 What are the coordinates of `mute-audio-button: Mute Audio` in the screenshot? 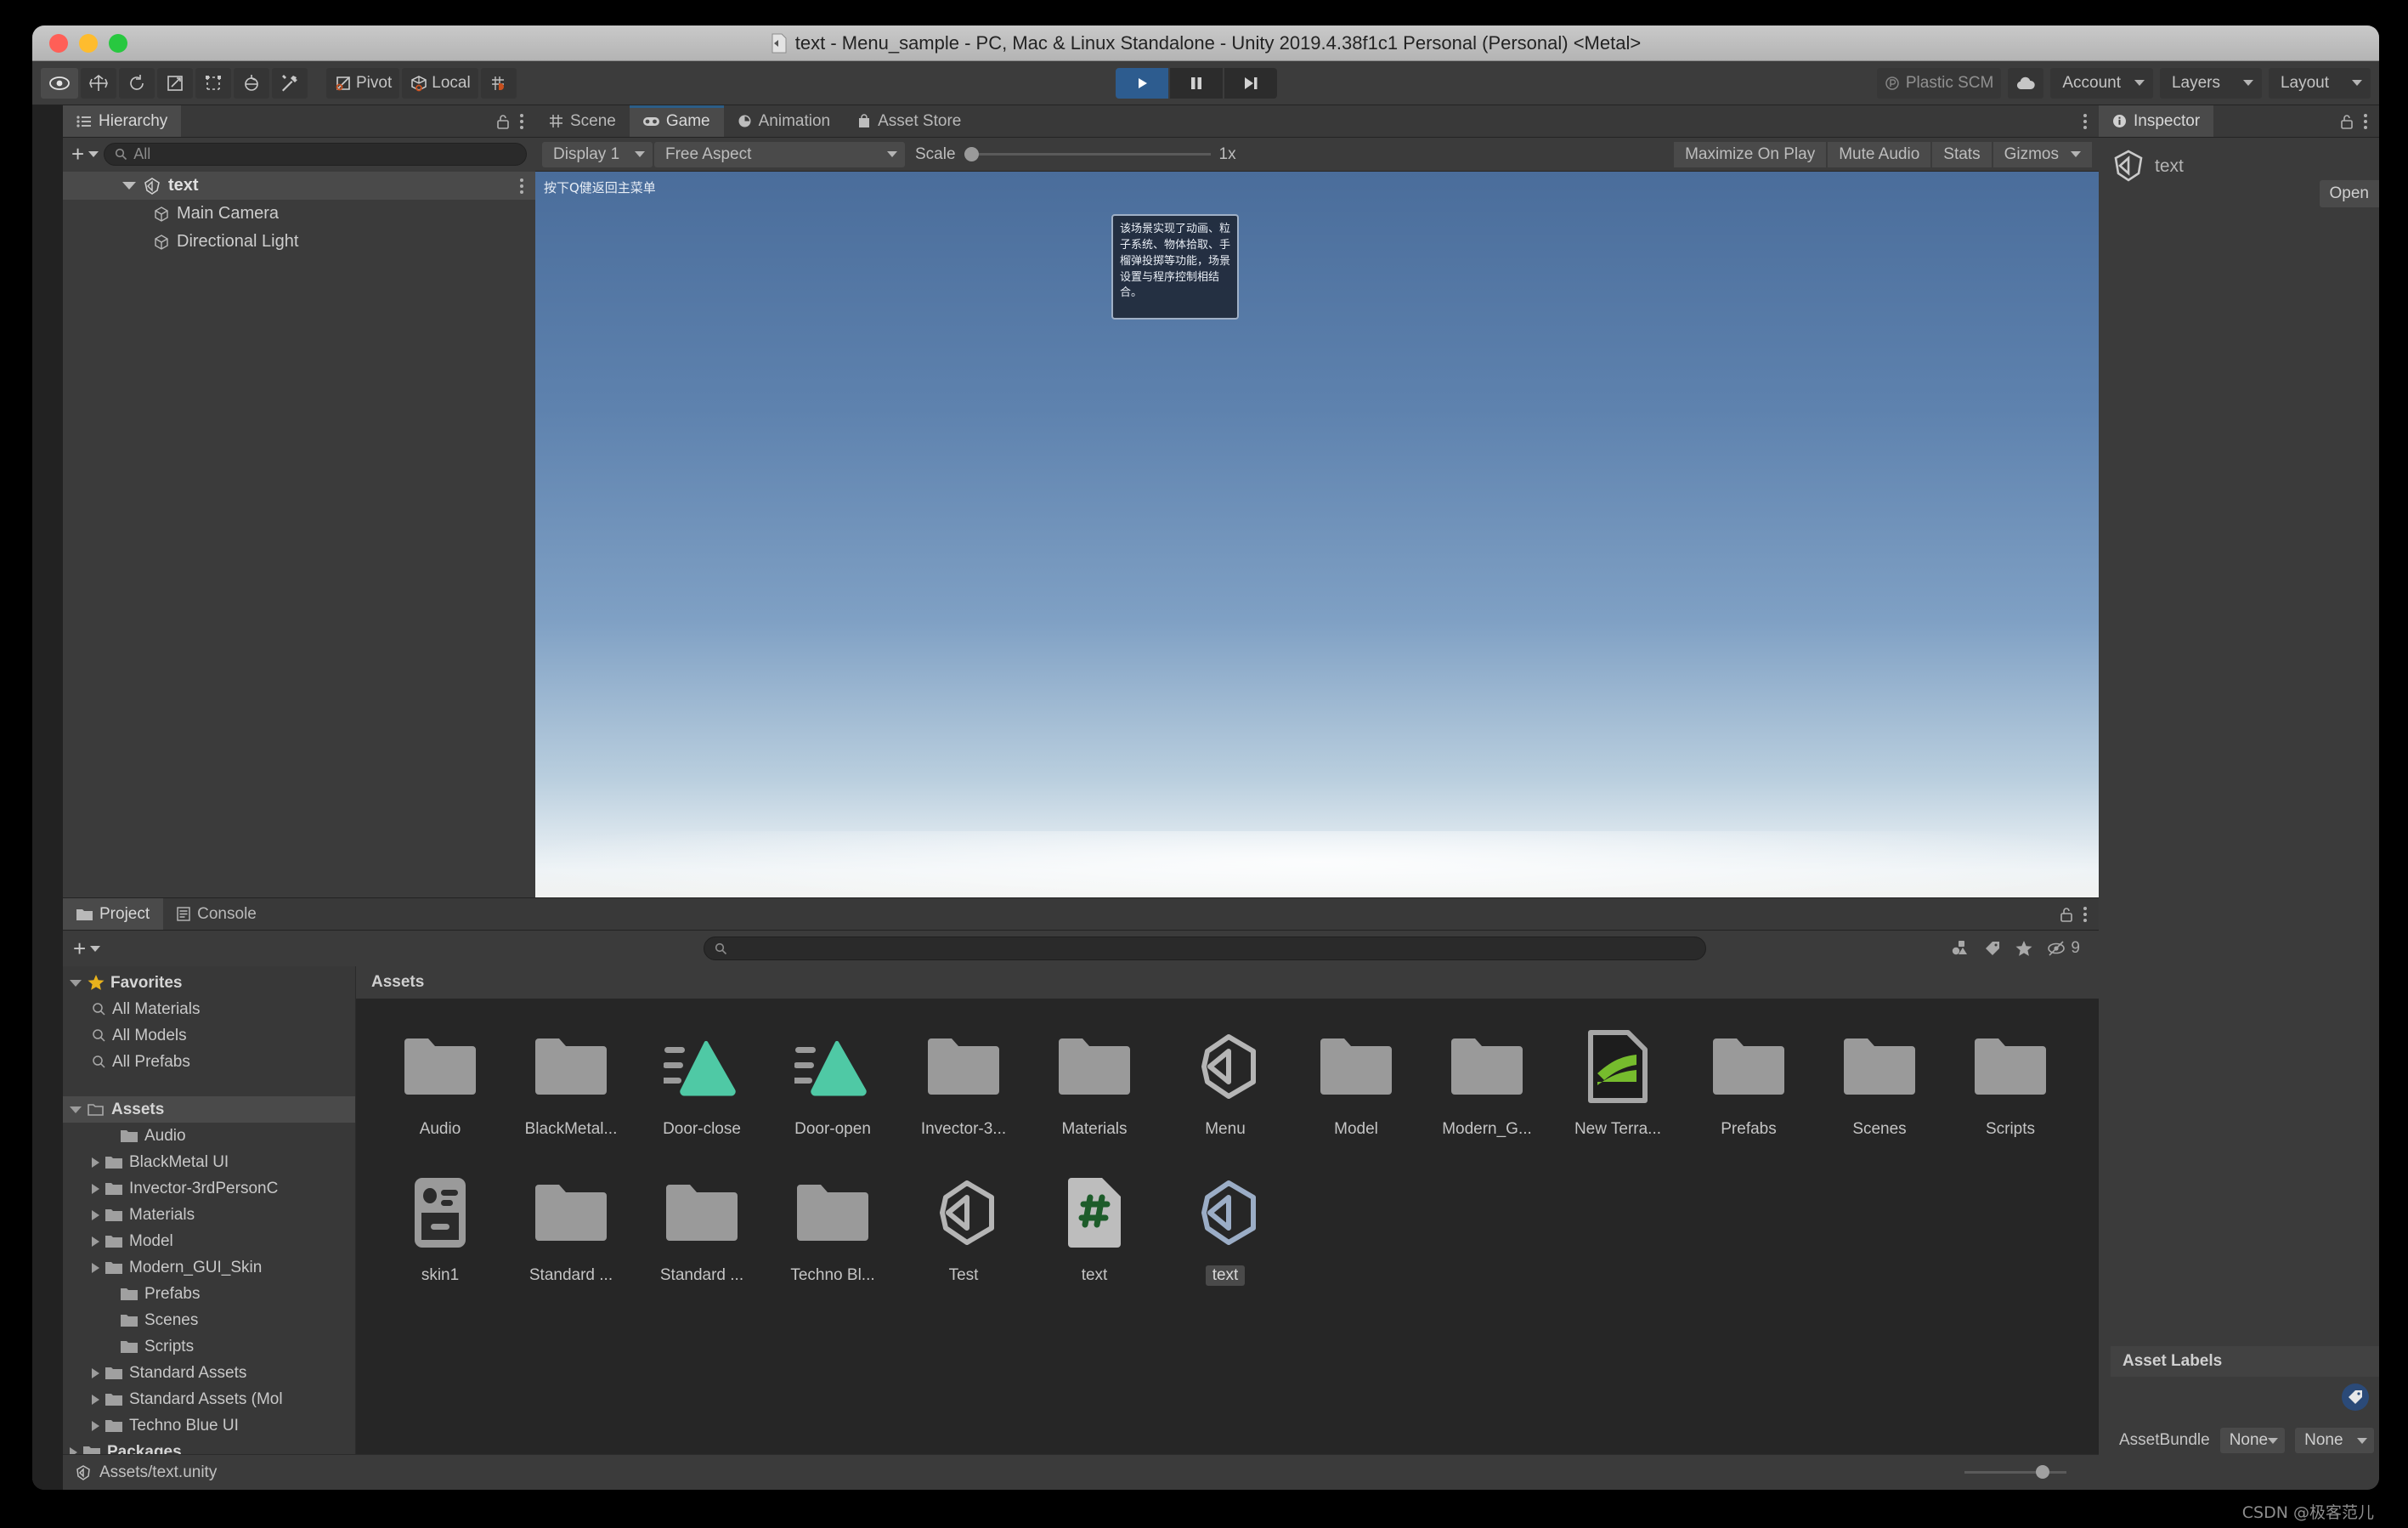 It's located at (1880, 154).